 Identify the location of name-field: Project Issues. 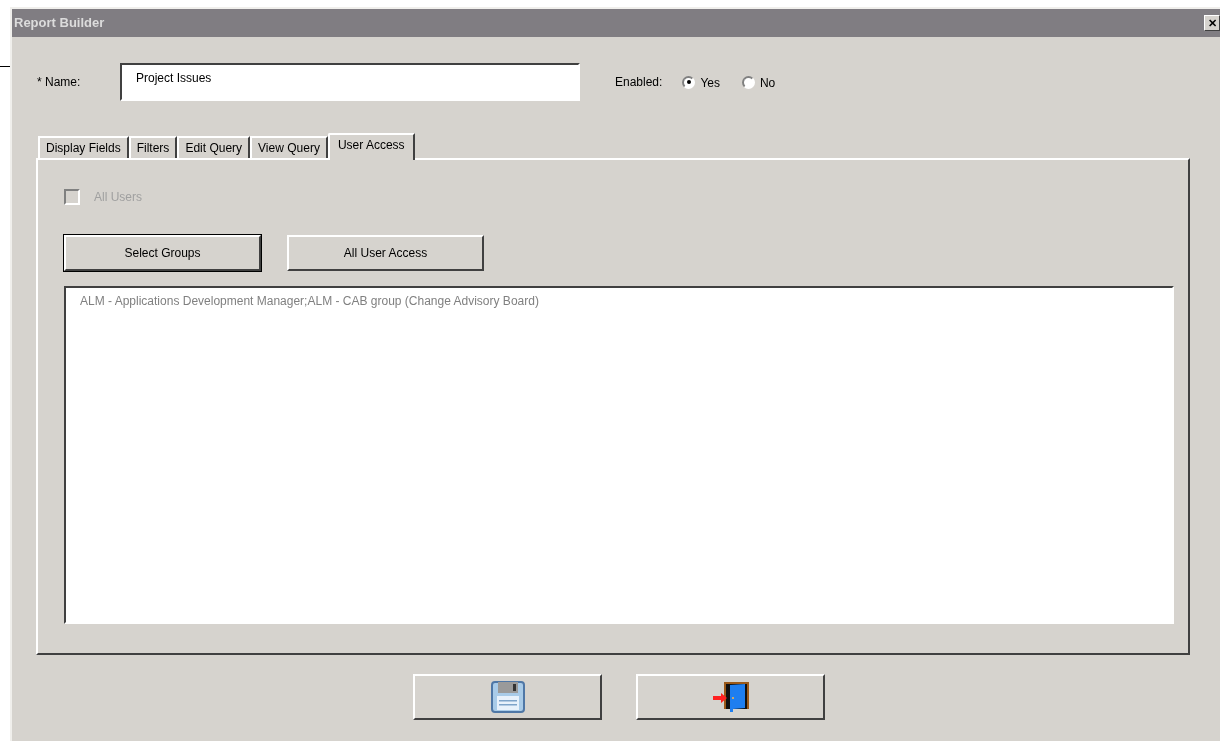
(350, 82).